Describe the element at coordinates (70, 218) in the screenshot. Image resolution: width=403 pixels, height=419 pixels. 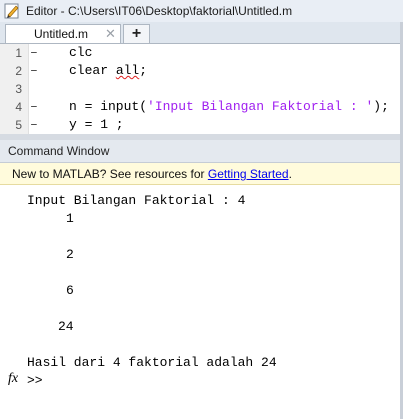
I see `console-line: 1` at that location.